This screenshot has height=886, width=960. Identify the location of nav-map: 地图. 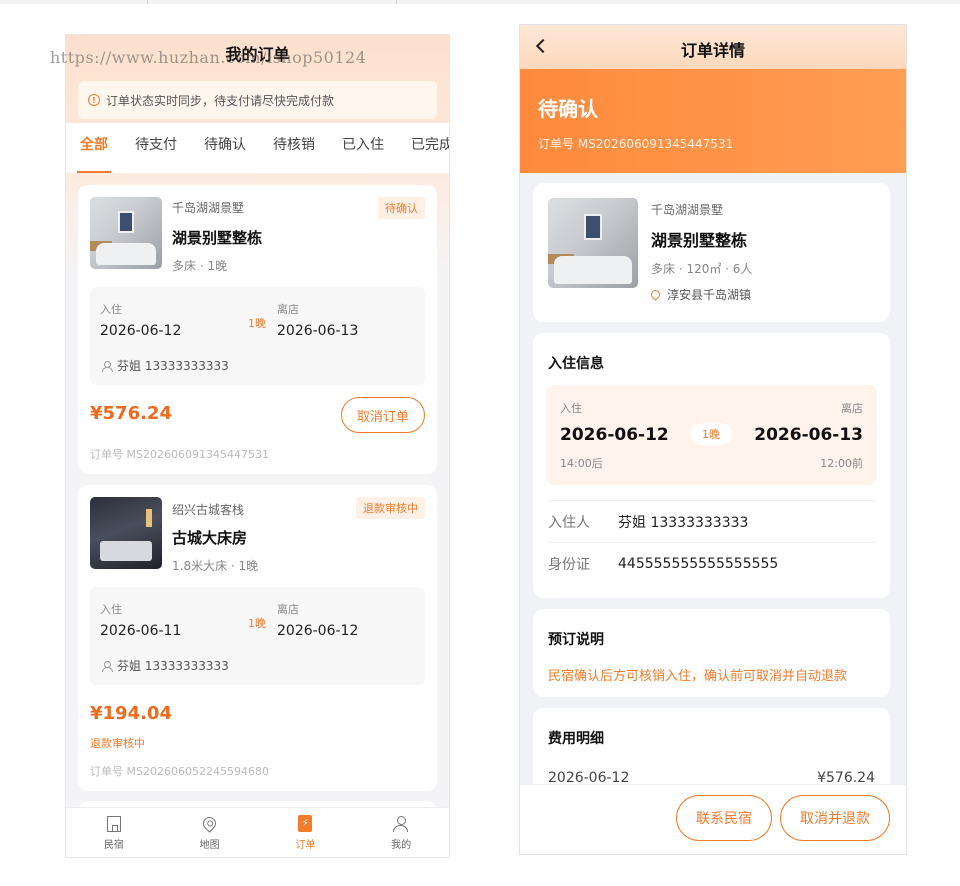
(210, 832).